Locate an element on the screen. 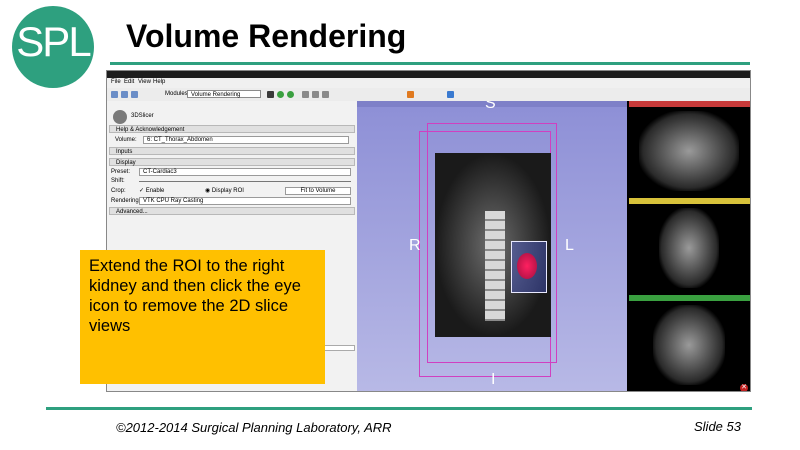 This screenshot has width=800, height=450. menu-edit: Edit is located at coordinates (129, 82).